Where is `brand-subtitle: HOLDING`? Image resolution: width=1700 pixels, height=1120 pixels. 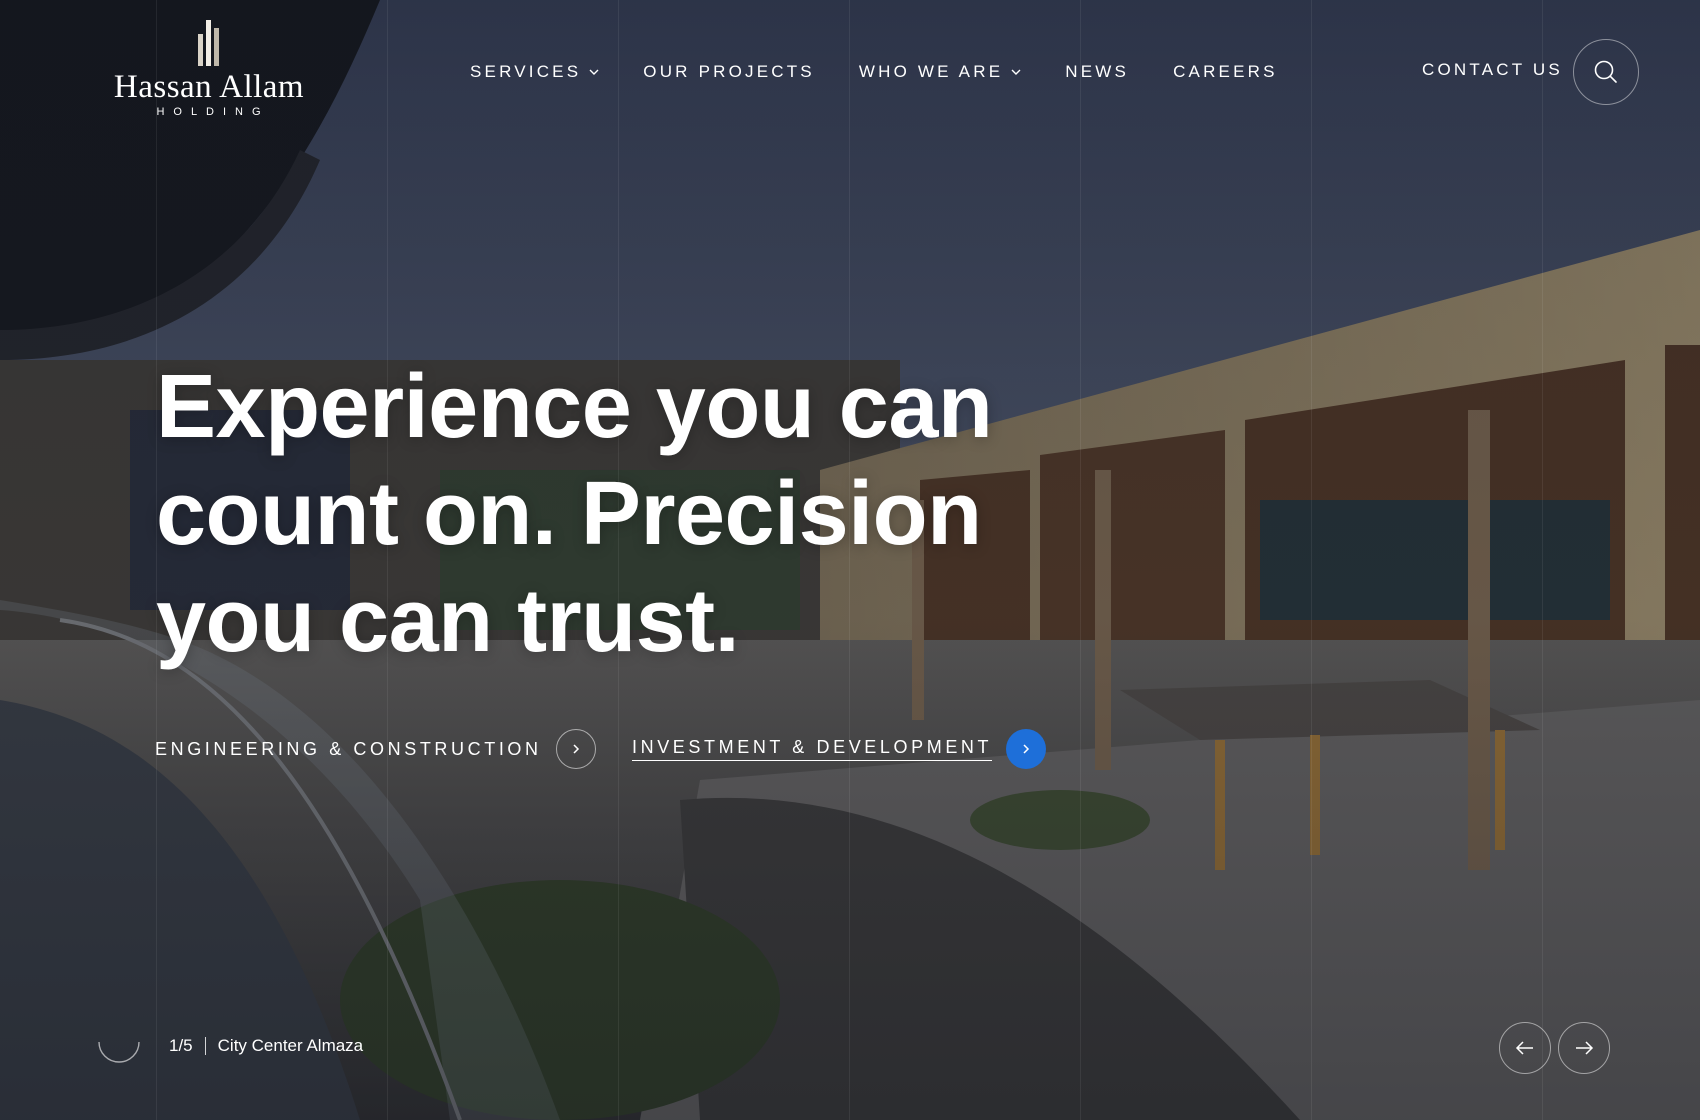
brand-subtitle: HOLDING is located at coordinates (213, 112).